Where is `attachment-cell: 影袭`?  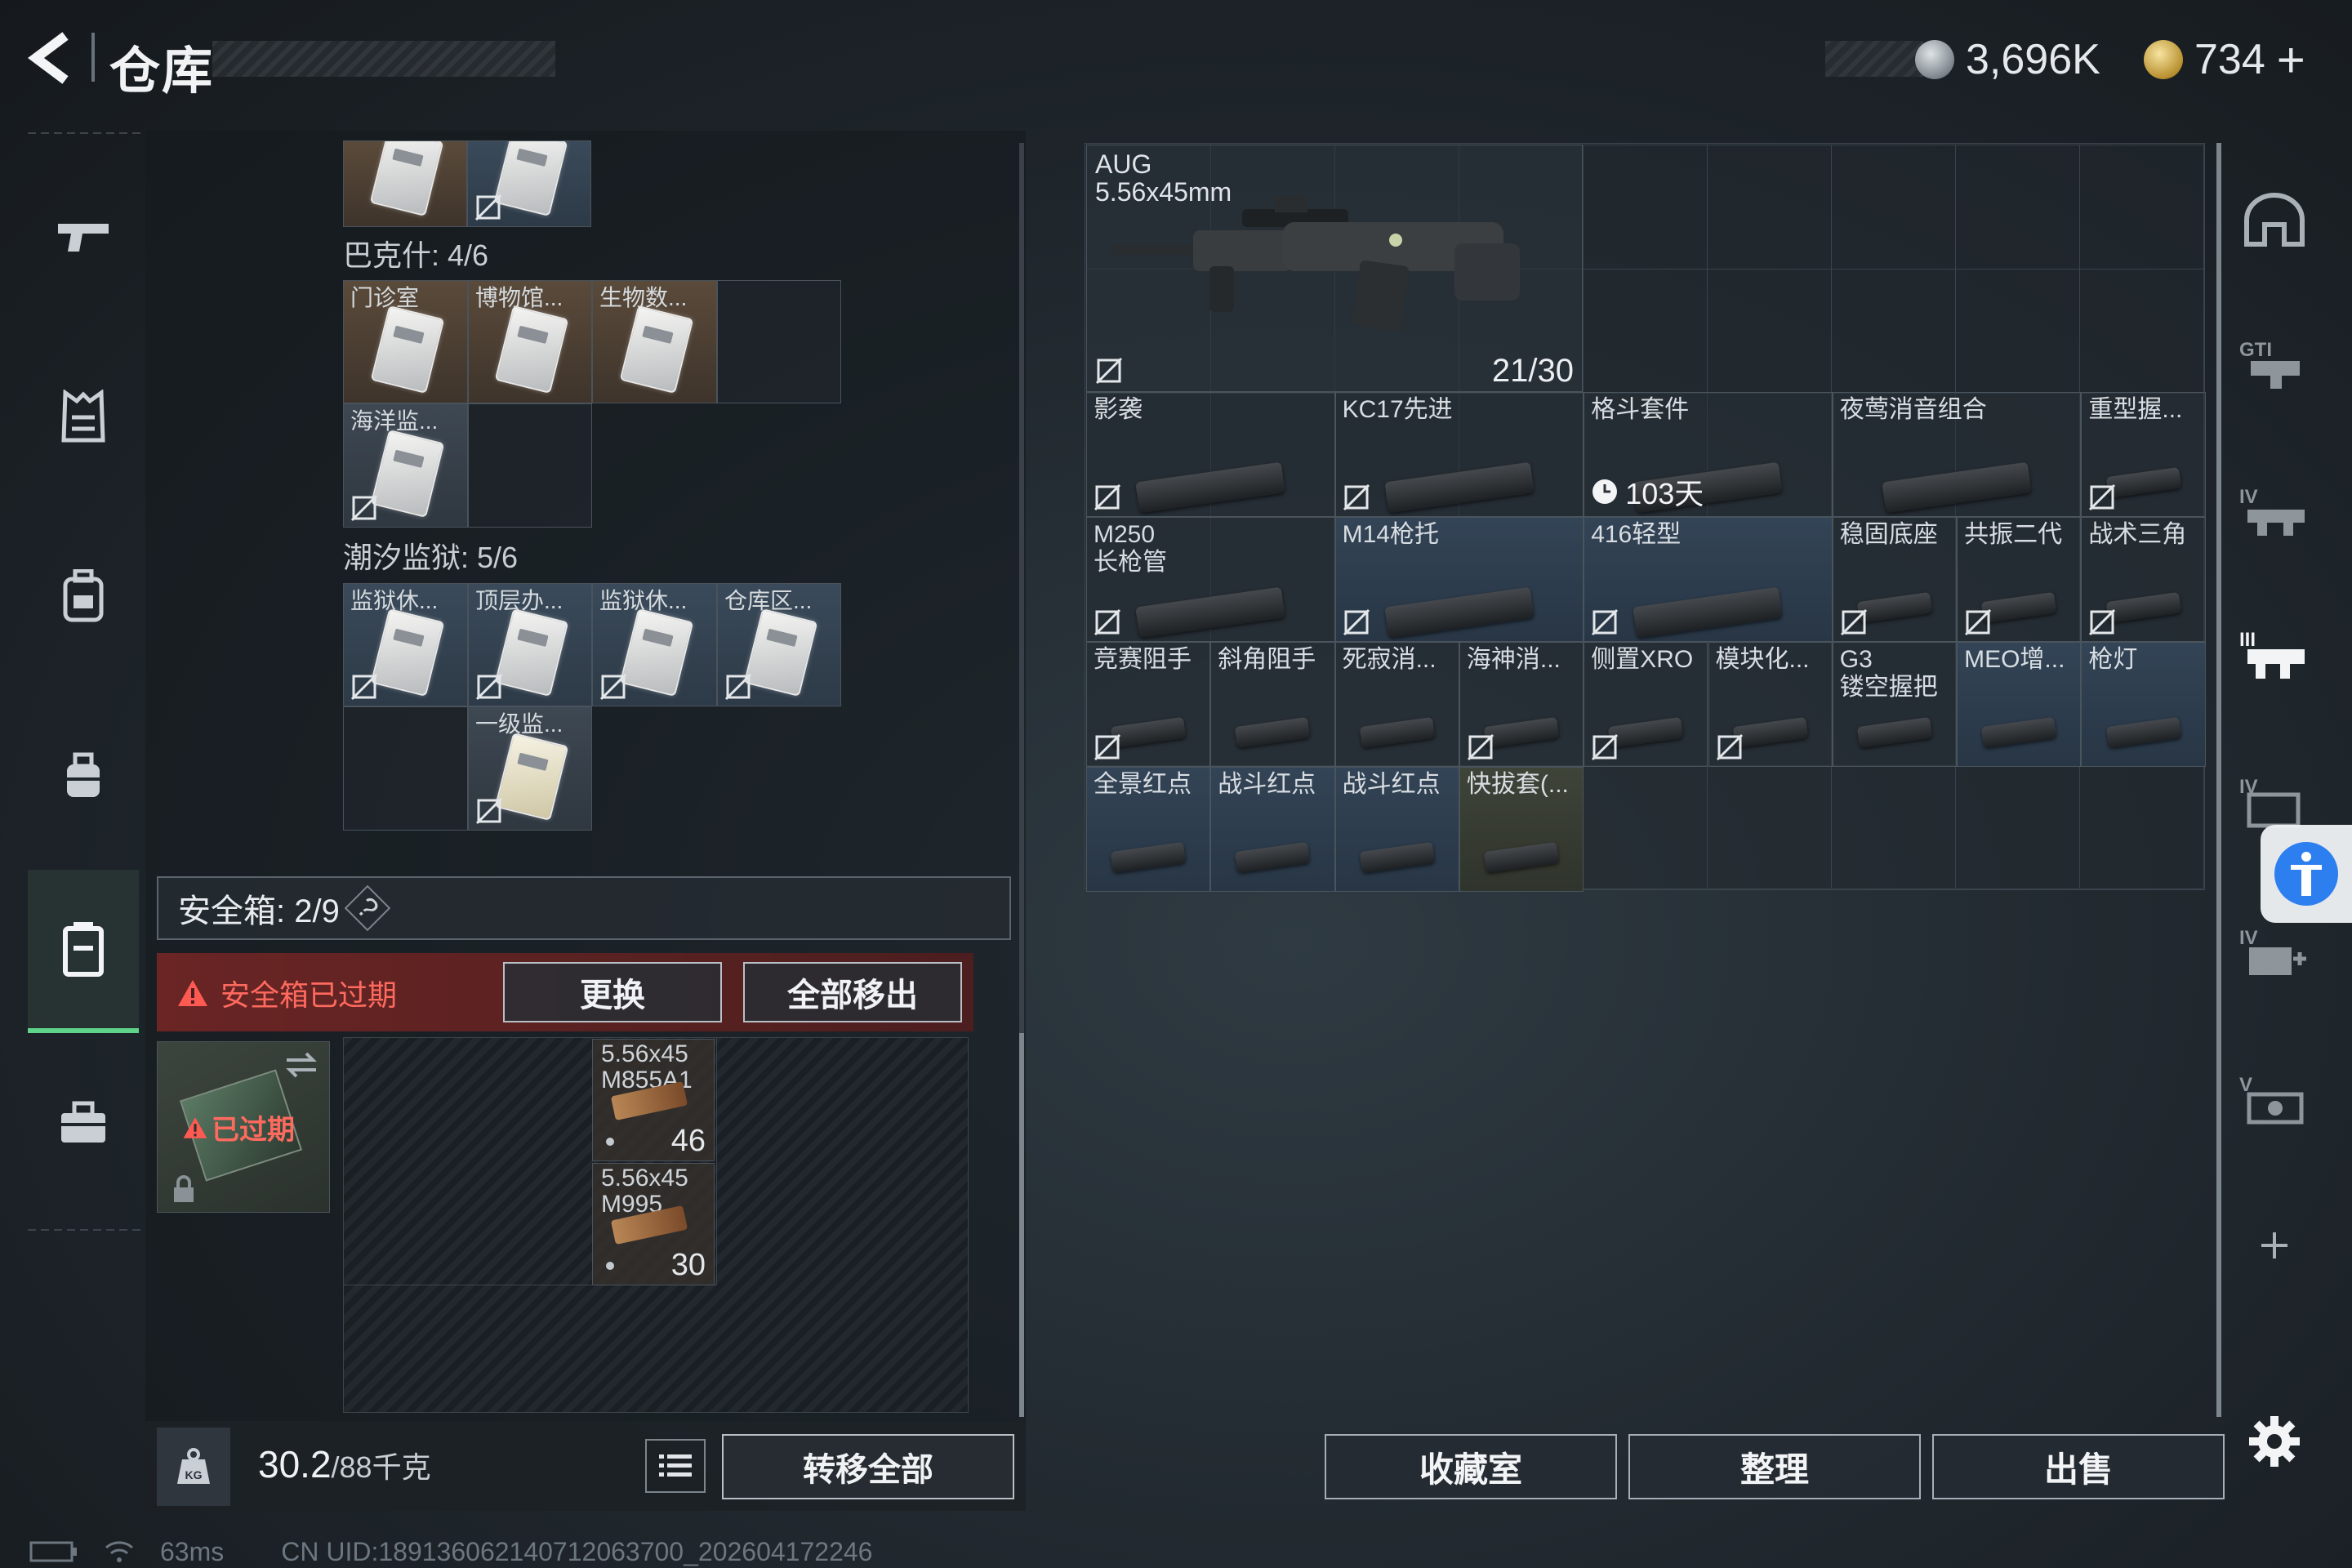
attachment-cell: 影袭 is located at coordinates (1210, 454).